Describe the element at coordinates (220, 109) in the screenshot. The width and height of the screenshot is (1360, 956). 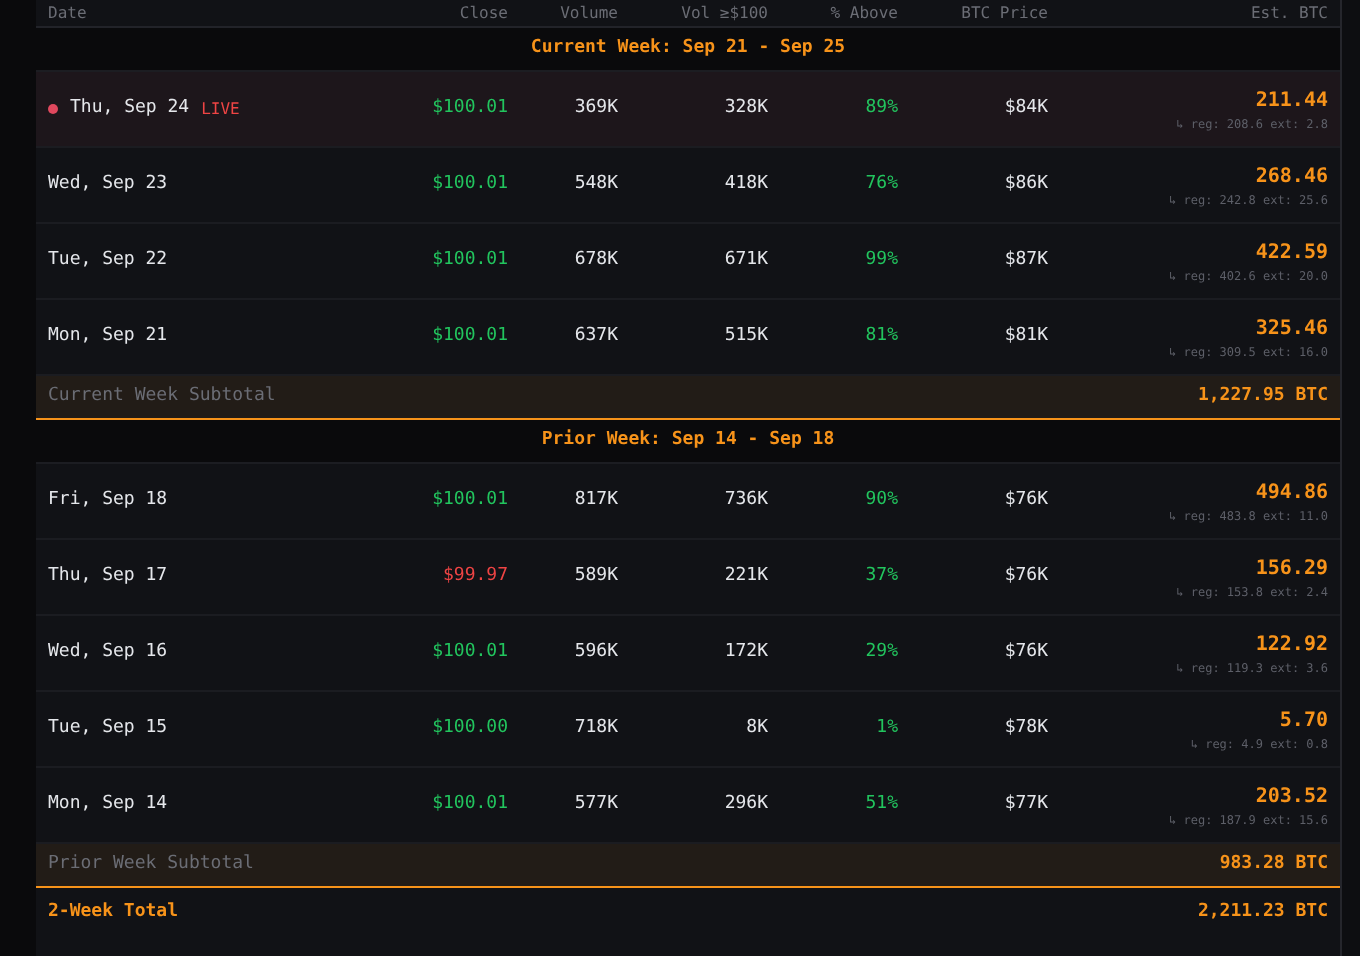
I see `live-label: LIVE` at that location.